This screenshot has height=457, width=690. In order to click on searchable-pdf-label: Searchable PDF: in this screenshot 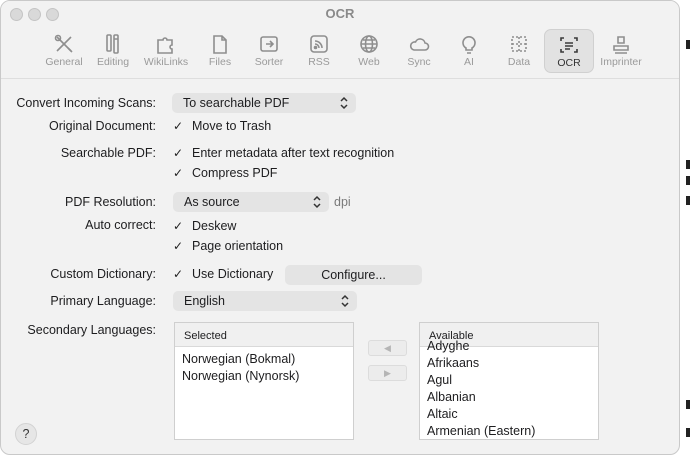, I will do `click(108, 153)`.